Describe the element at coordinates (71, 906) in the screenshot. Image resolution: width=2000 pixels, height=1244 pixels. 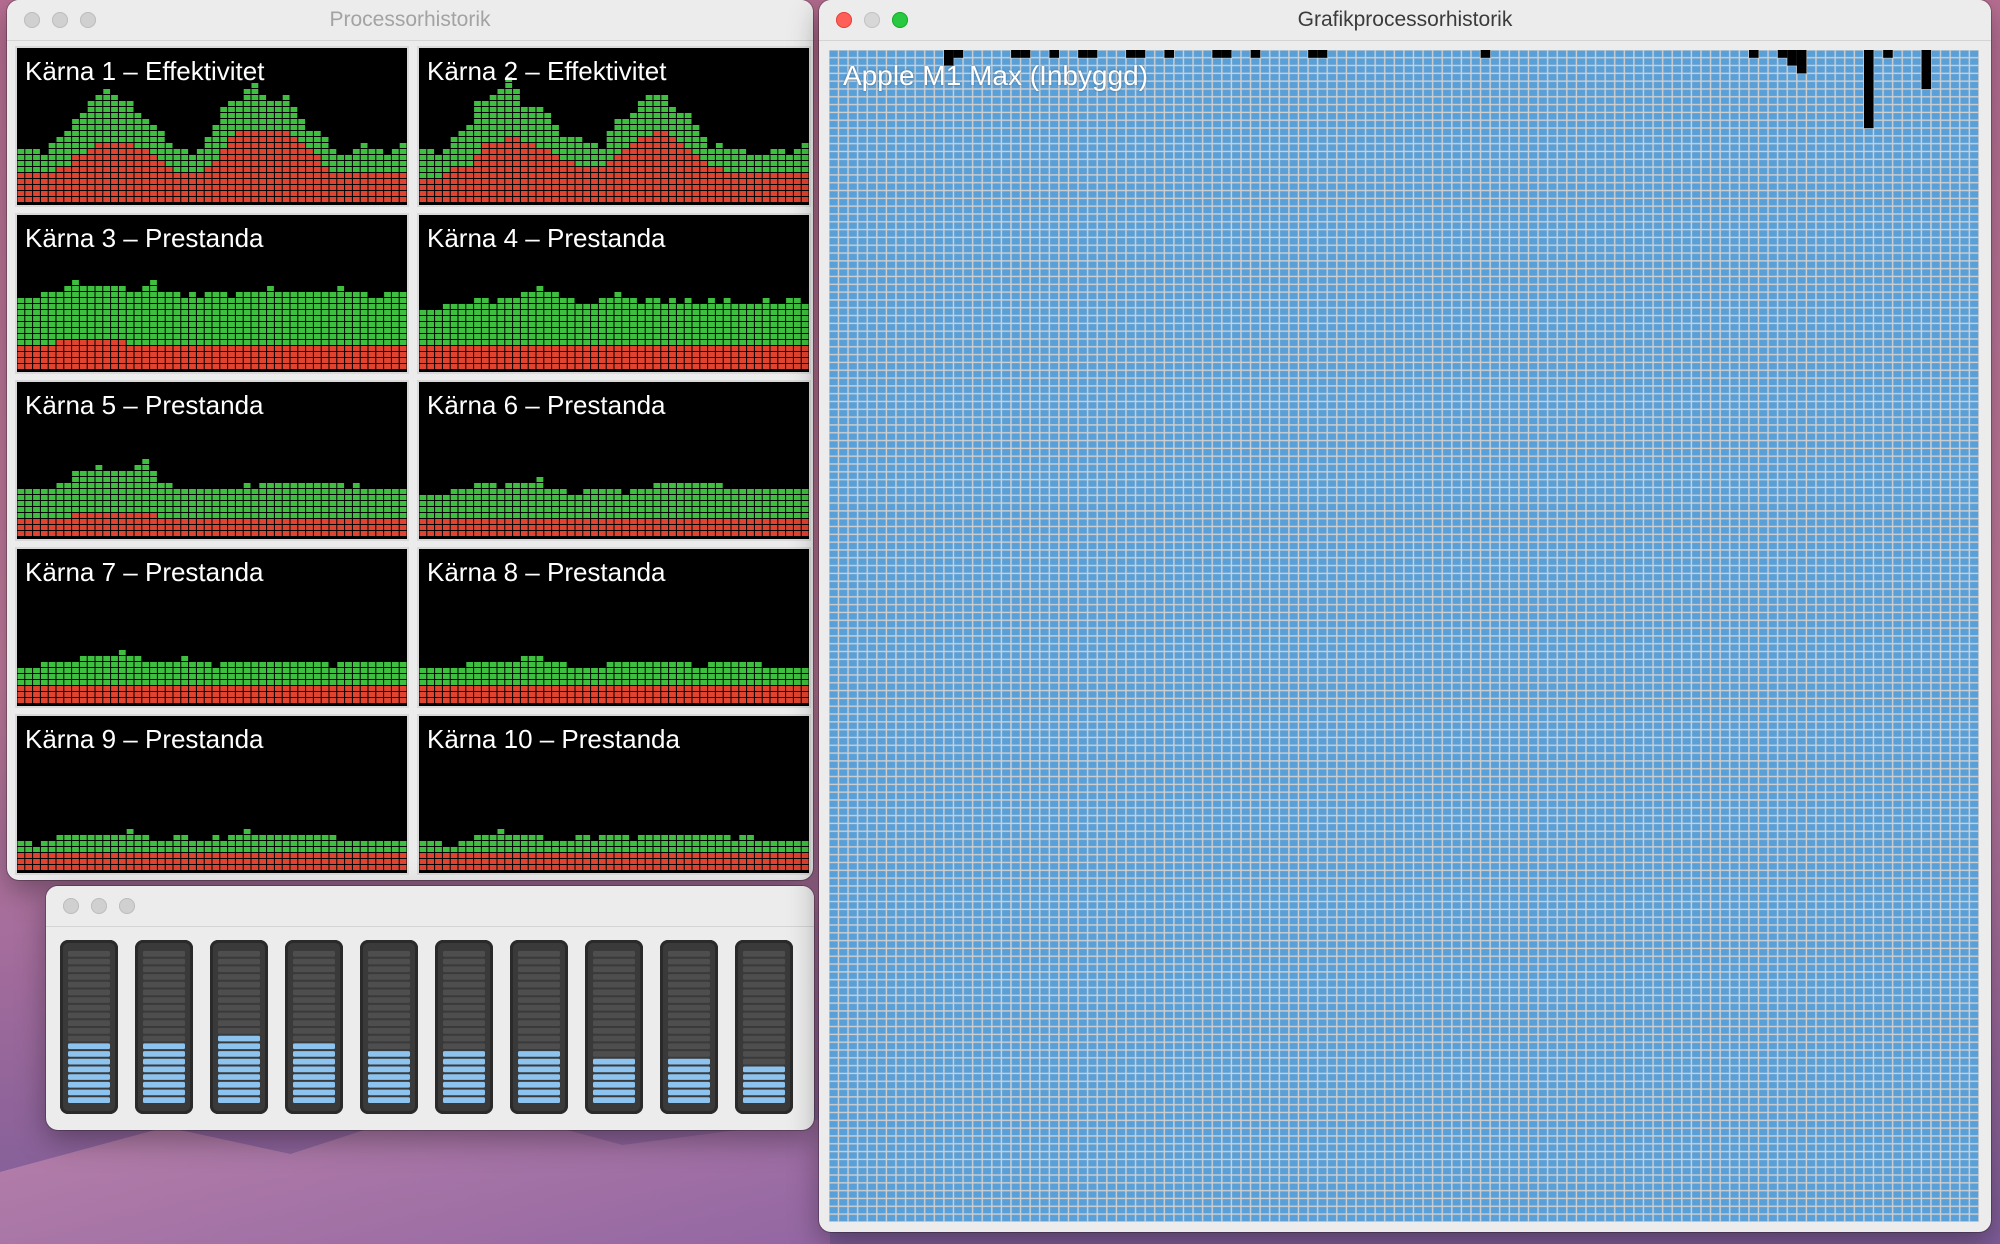
I see `close-button` at that location.